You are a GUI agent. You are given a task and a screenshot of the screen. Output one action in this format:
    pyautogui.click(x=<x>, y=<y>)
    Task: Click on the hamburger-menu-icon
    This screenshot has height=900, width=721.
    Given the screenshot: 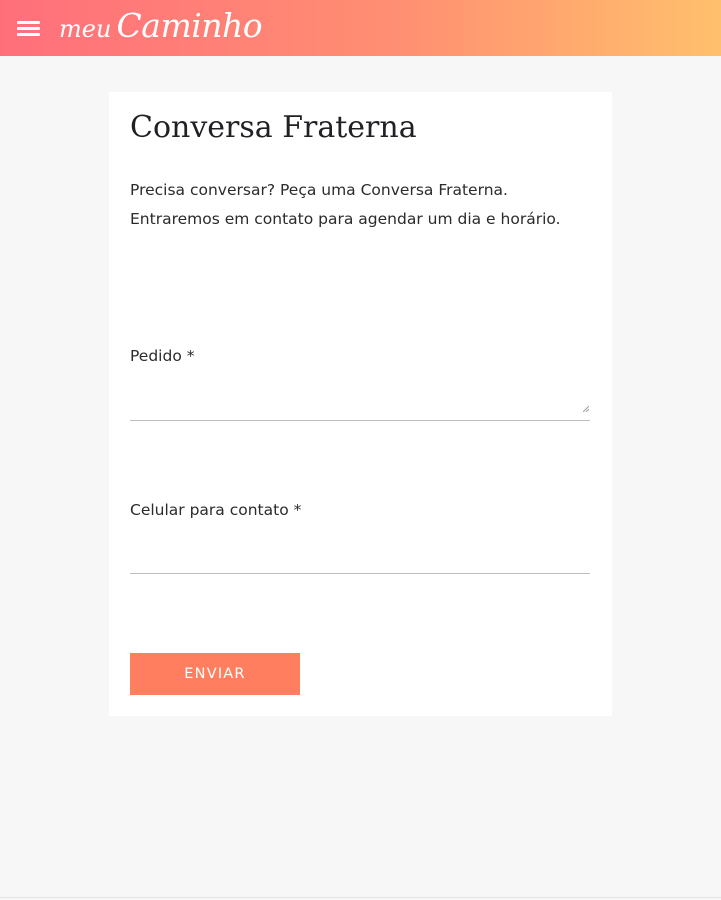 What is the action you would take?
    pyautogui.click(x=29, y=28)
    